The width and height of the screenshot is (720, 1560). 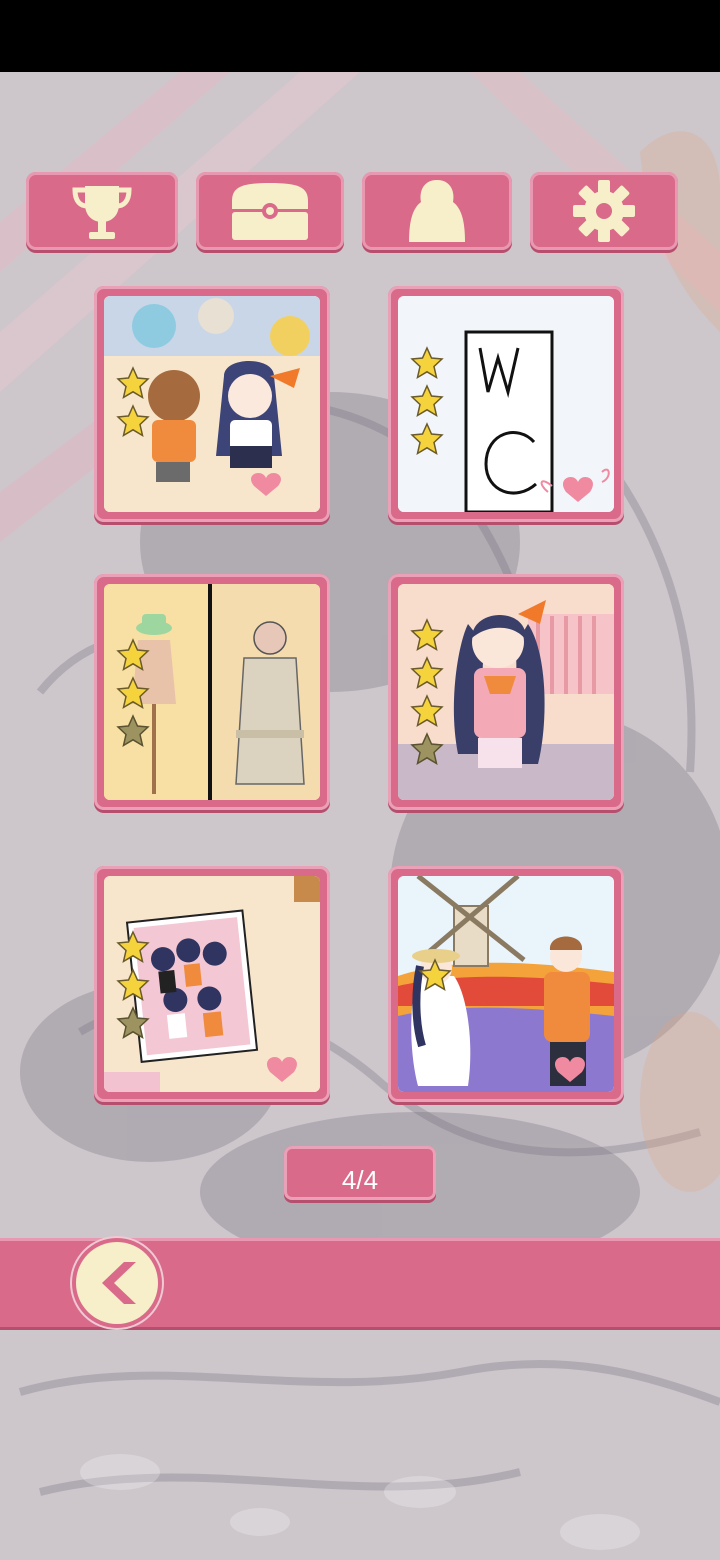 I want to click on page-indicator-label: 4/4, so click(x=360, y=1180).